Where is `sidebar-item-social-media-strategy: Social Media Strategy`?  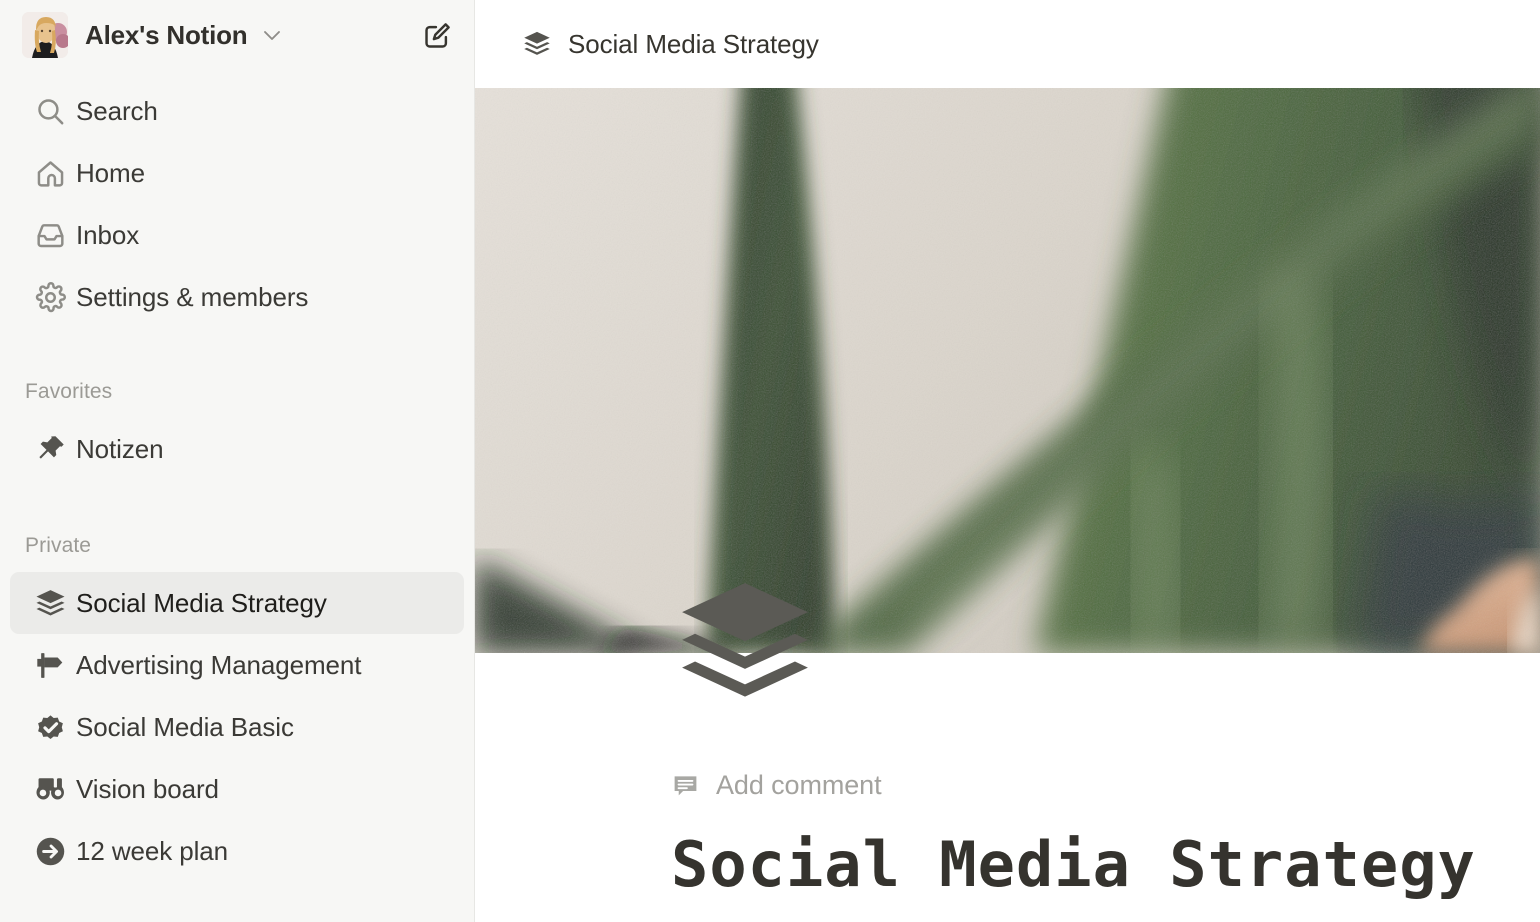 sidebar-item-social-media-strategy: Social Media Strategy is located at coordinates (237, 603).